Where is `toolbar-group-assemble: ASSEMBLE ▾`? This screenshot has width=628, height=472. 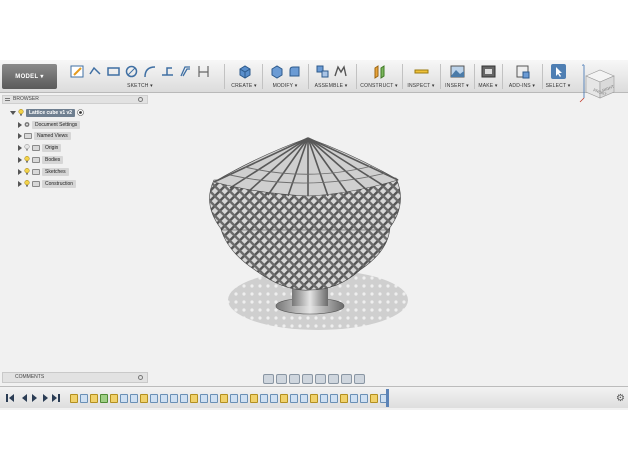
toolbar-group-assemble: ASSEMBLE ▾ is located at coordinates (331, 76).